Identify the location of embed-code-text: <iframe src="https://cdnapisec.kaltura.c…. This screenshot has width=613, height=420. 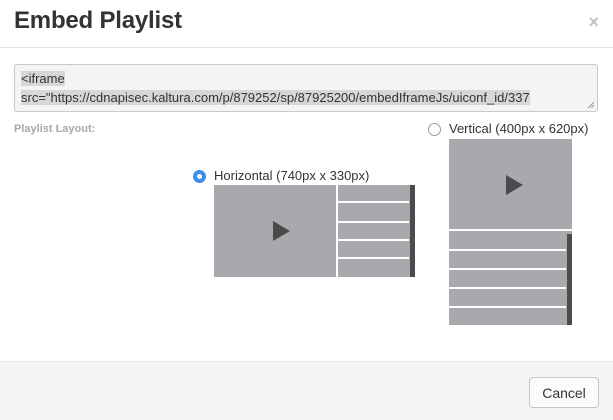
(304, 88).